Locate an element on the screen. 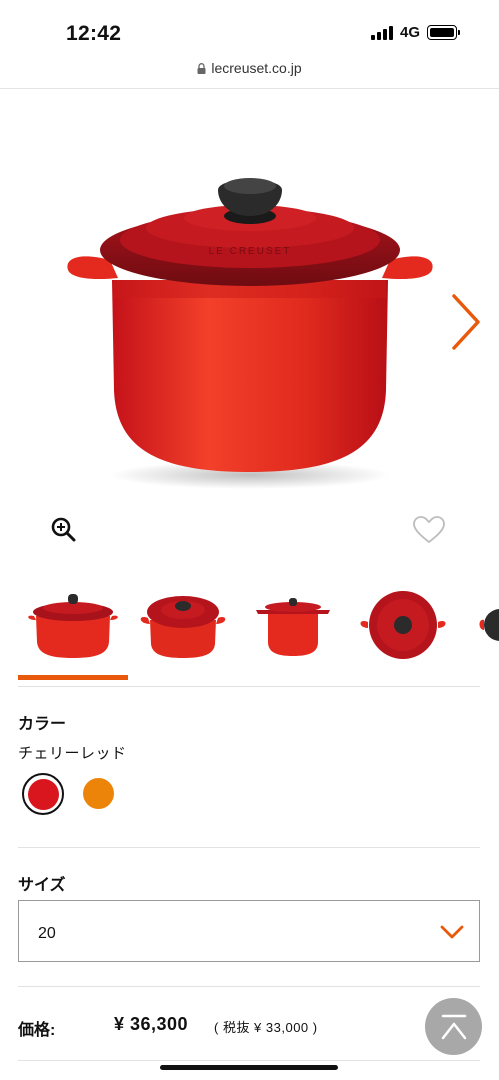 The height and width of the screenshot is (1080, 499). chevron-right-icon is located at coordinates (466, 322).